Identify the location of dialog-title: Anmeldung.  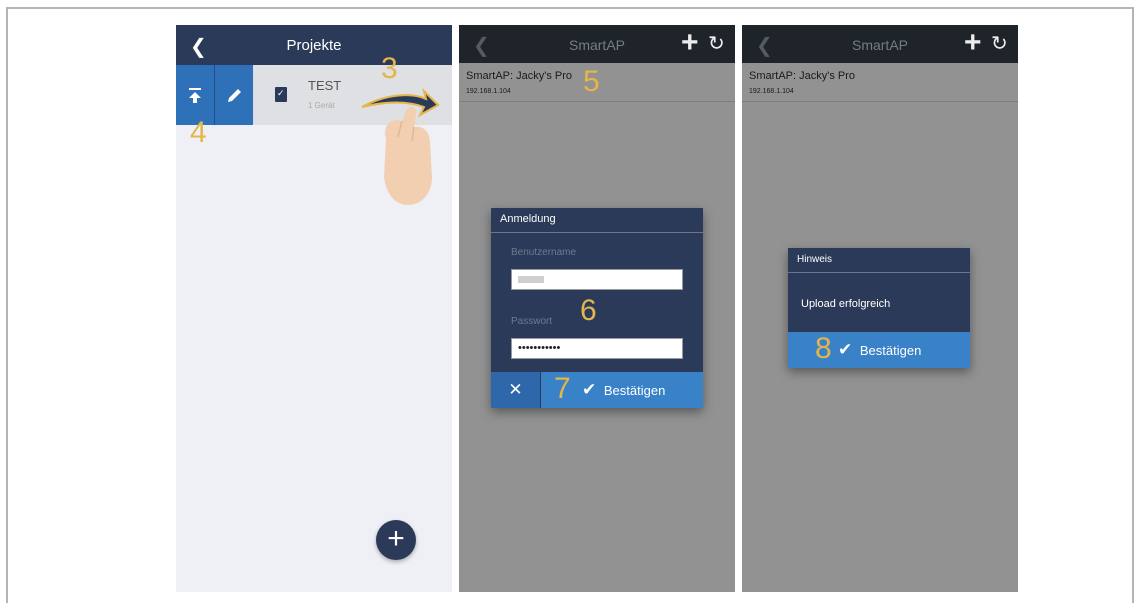
(597, 220).